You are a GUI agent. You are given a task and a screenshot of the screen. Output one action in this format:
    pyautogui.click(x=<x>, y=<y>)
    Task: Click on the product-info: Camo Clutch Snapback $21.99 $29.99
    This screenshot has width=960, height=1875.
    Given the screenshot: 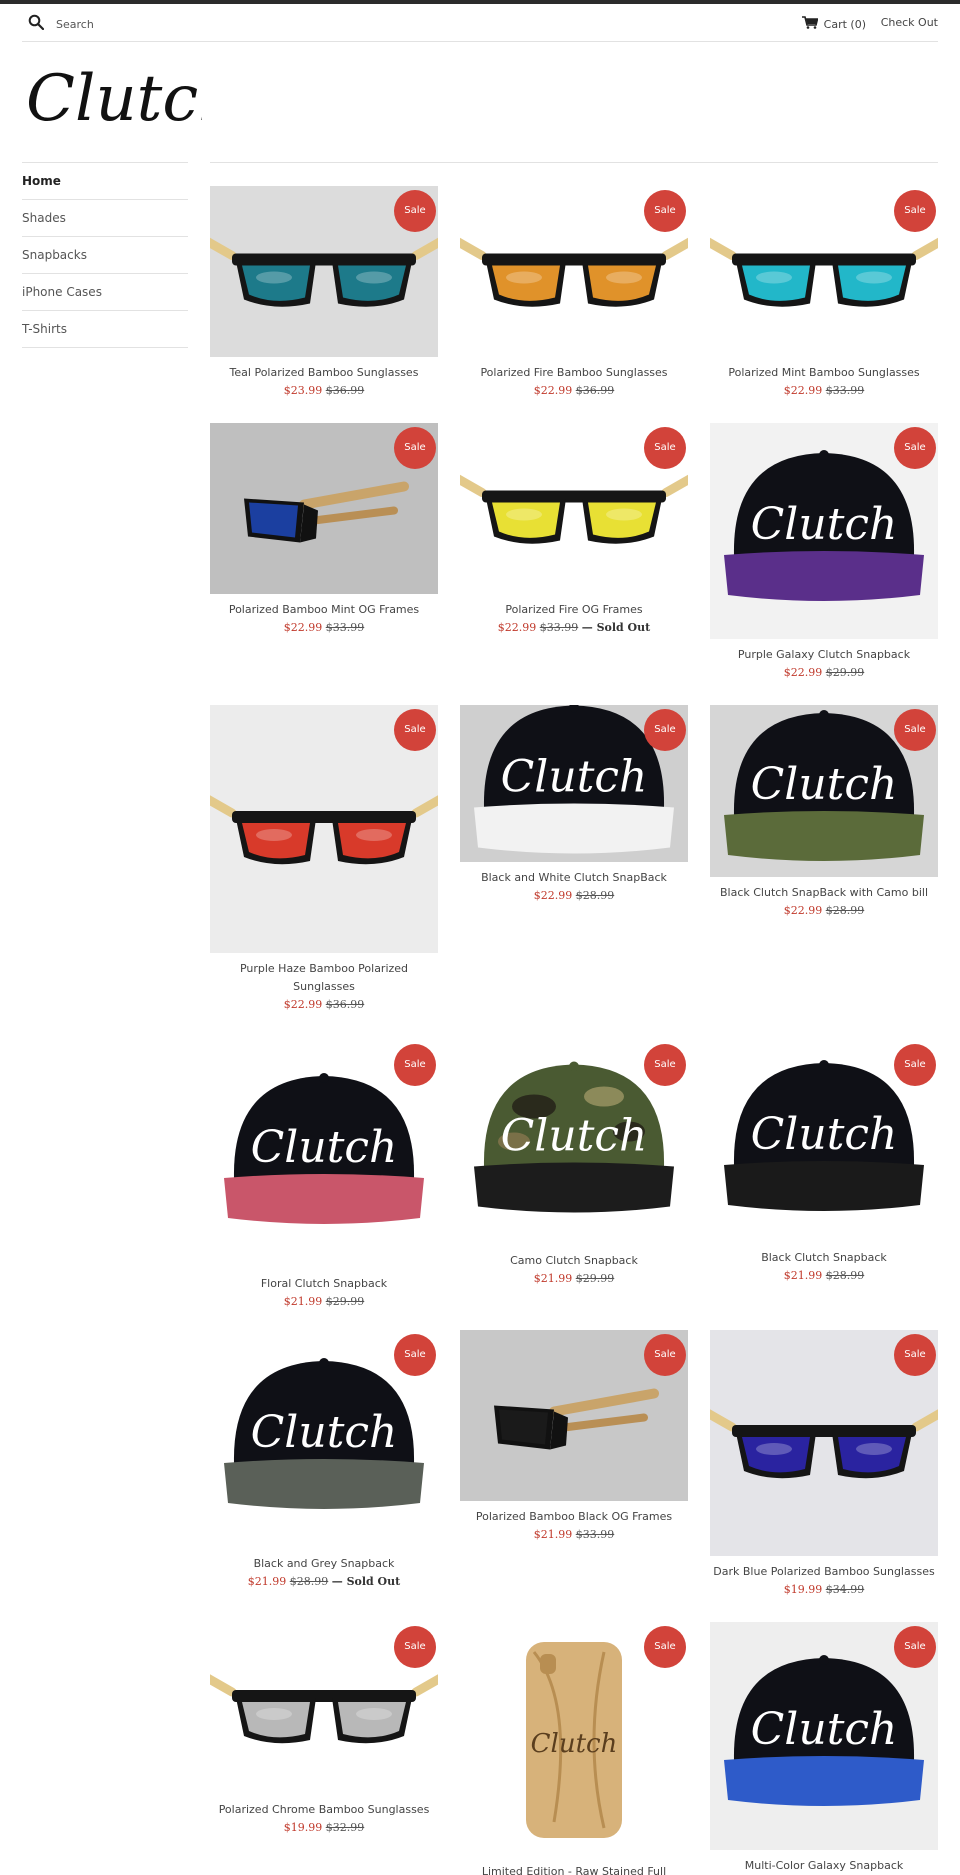 What is the action you would take?
    pyautogui.click(x=574, y=1270)
    